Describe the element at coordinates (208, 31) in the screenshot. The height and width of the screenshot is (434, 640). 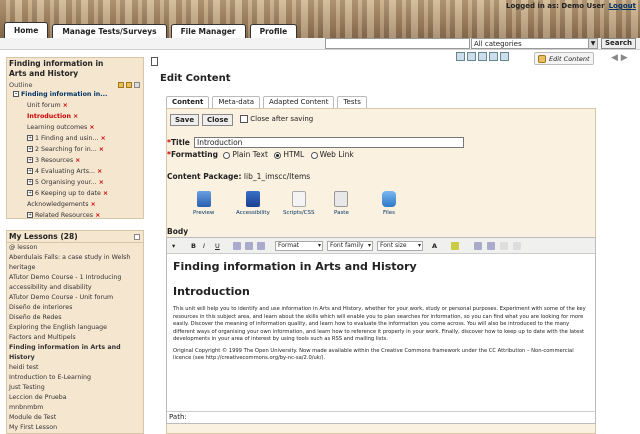
I see `tab-file-manager: File Manager` at that location.